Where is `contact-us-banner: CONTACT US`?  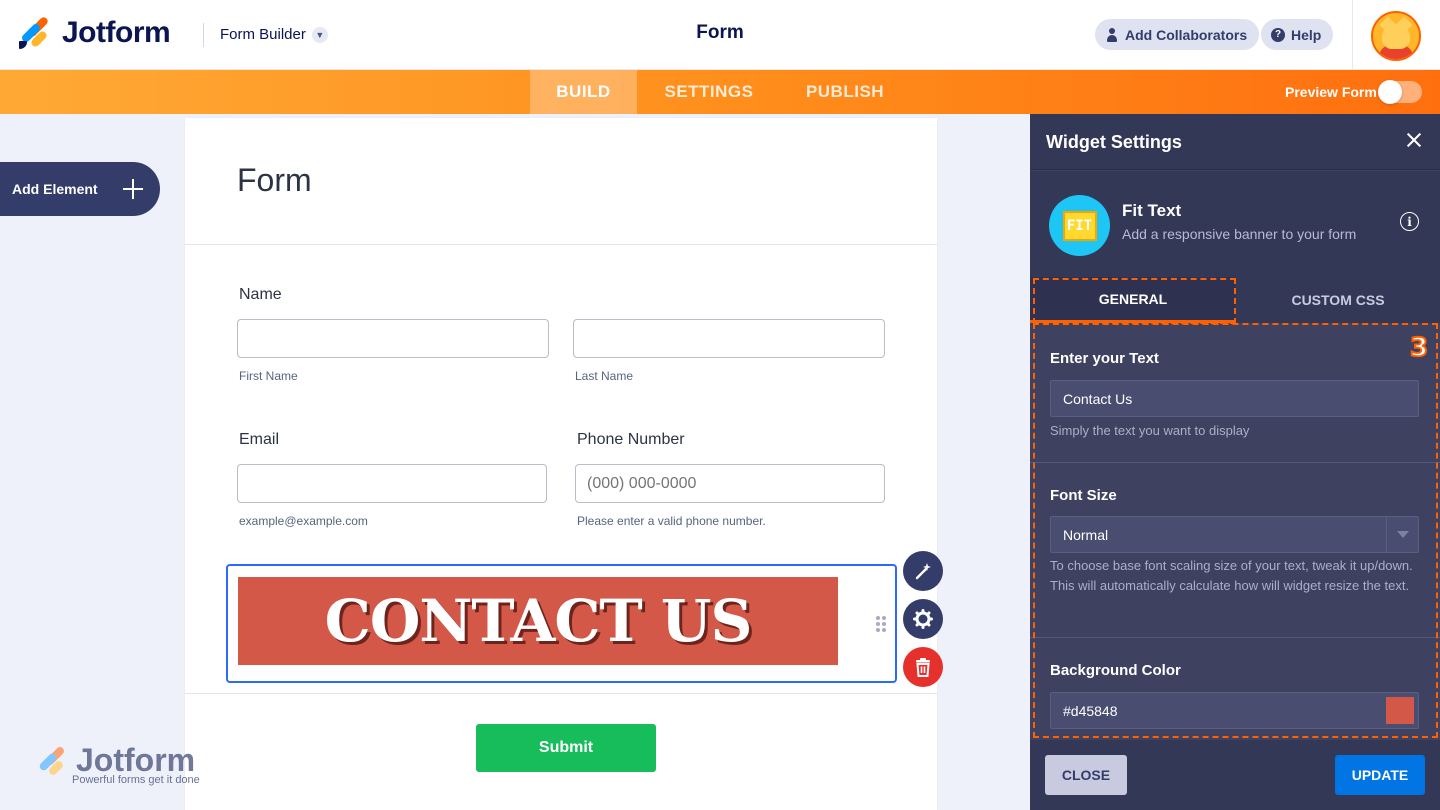 contact-us-banner: CONTACT US is located at coordinates (538, 621).